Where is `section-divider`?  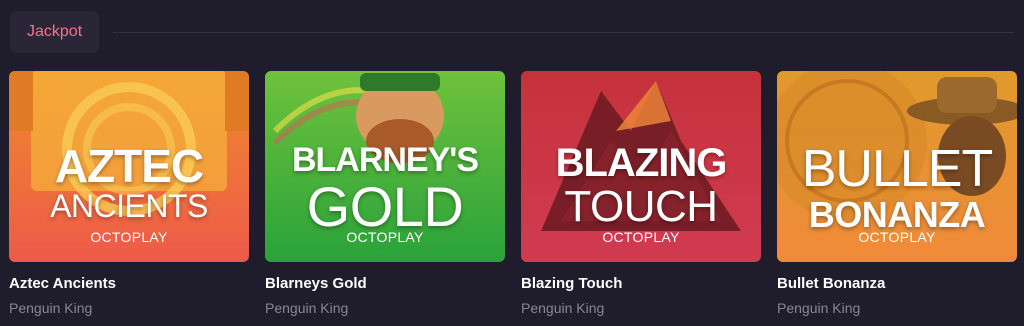
section-divider is located at coordinates (563, 32).